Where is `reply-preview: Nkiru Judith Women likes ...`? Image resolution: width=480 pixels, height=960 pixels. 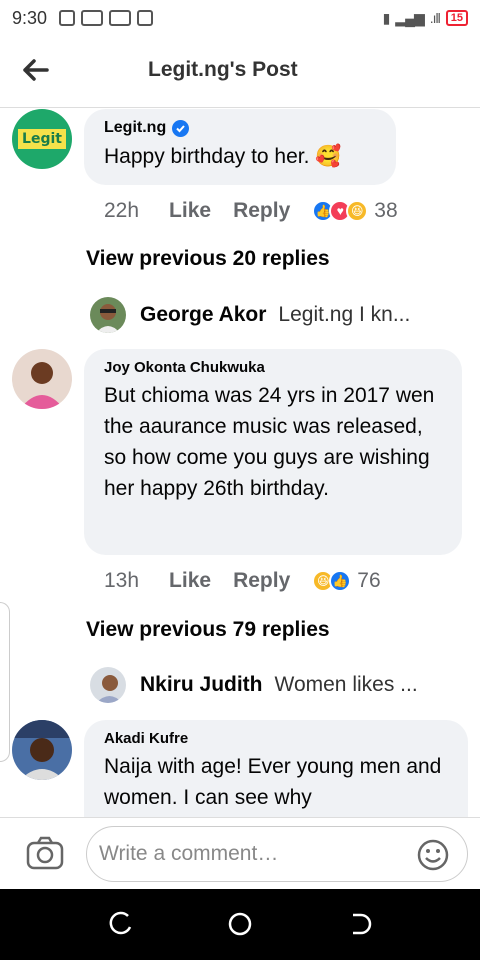
reply-preview: Nkiru Judith Women likes ... is located at coordinates (254, 685).